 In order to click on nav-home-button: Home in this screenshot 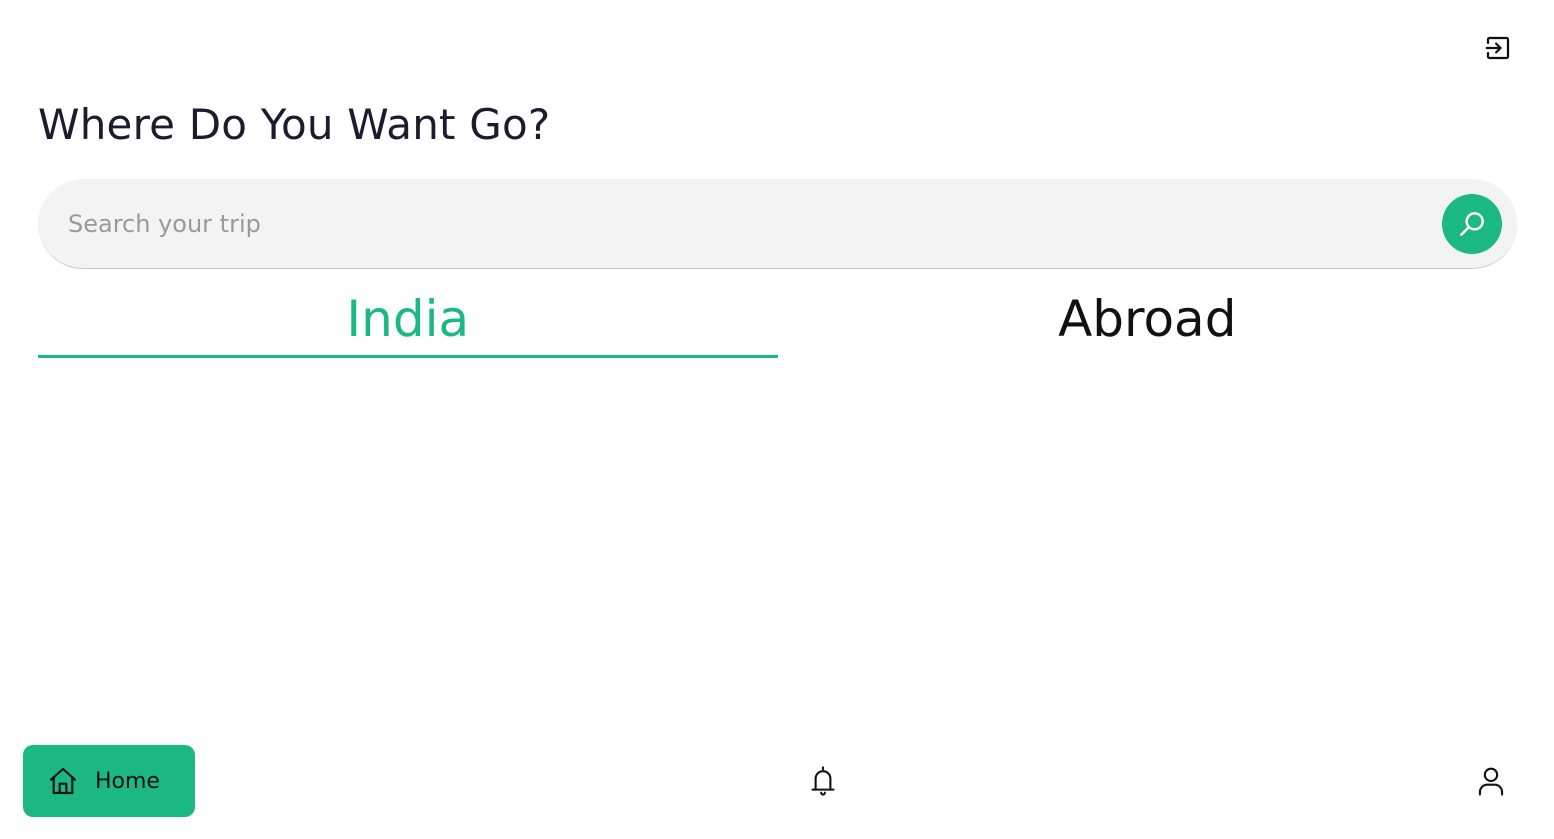, I will do `click(109, 781)`.